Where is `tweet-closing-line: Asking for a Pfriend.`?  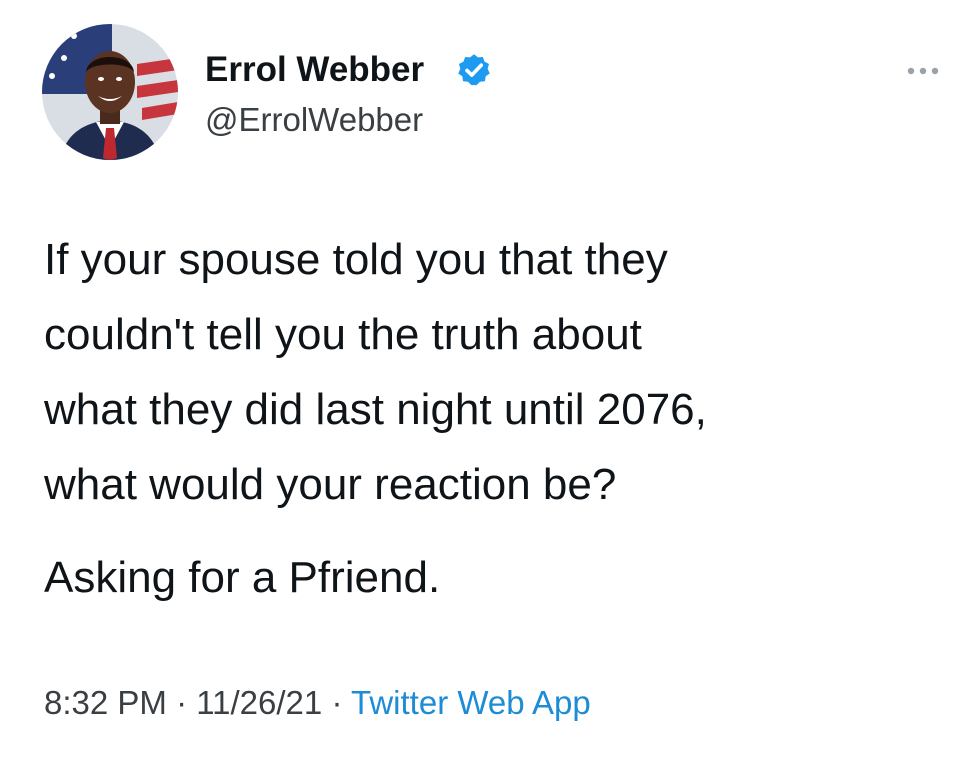
tweet-closing-line: Asking for a Pfriend. is located at coordinates (242, 577).